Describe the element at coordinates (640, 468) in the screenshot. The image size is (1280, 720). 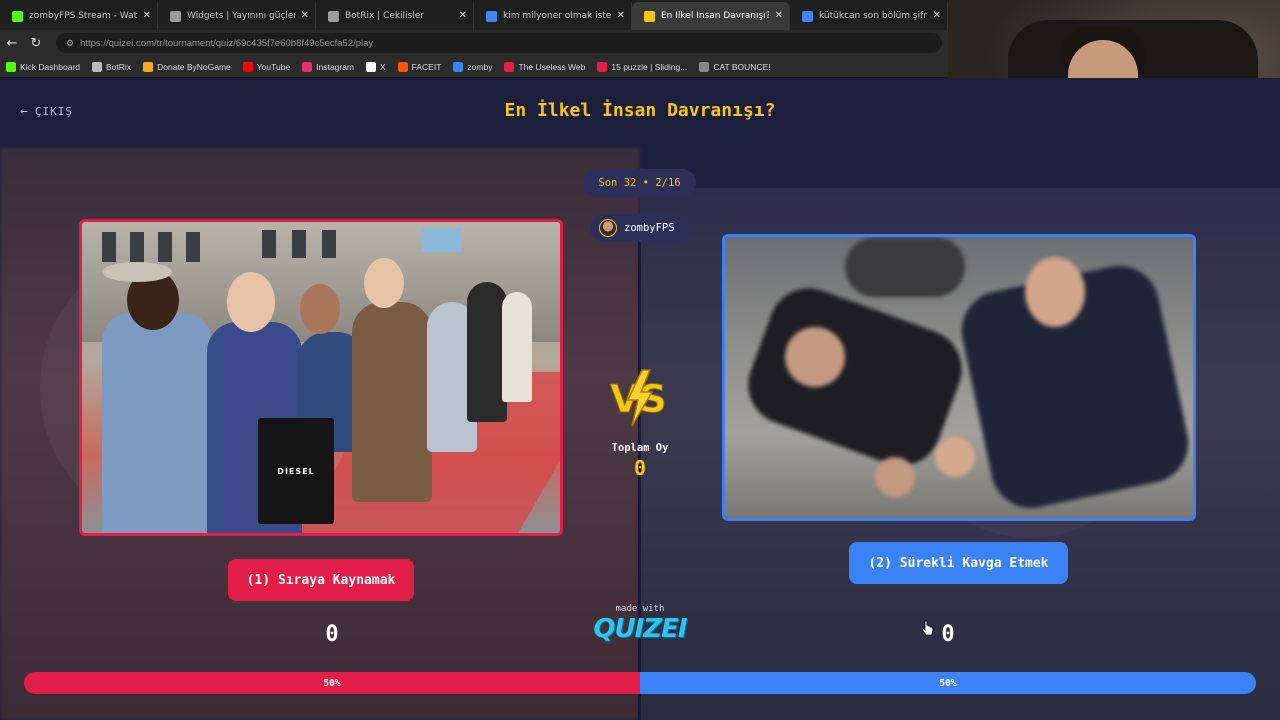
I see `total-votes-value: 0` at that location.